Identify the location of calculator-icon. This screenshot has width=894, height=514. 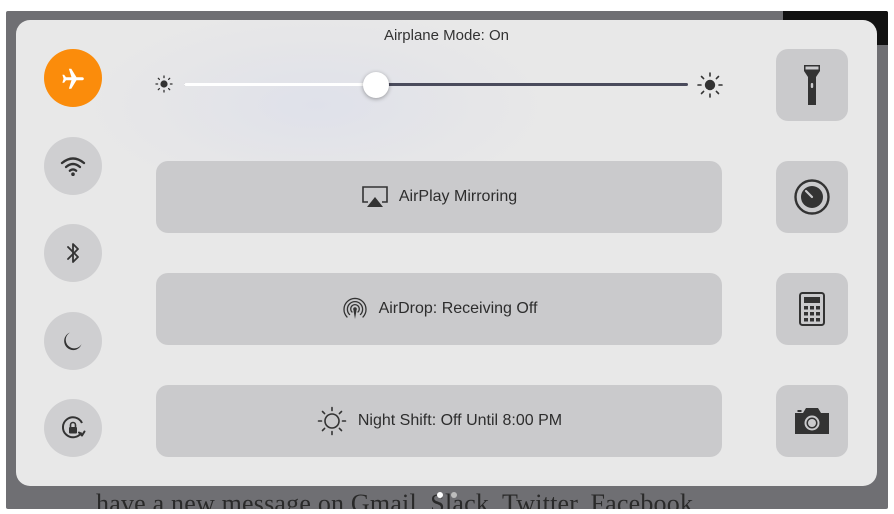
(812, 309).